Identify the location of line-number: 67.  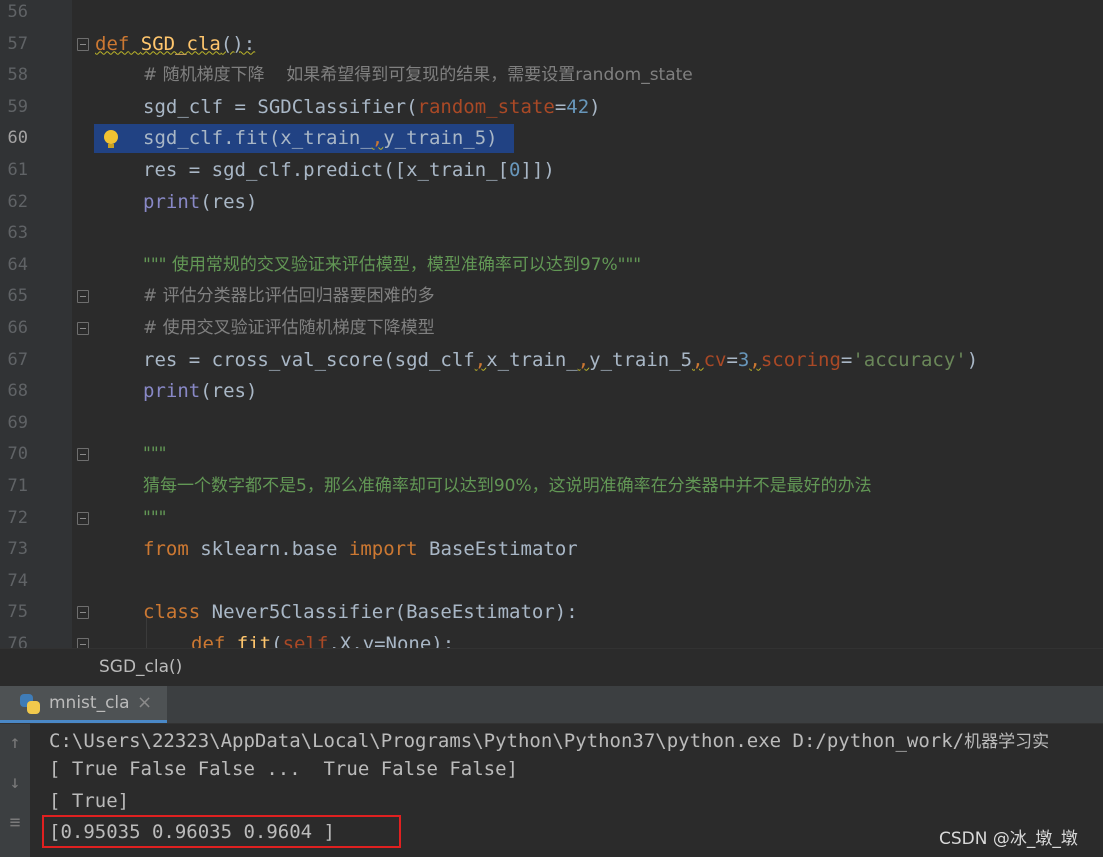
(17, 359).